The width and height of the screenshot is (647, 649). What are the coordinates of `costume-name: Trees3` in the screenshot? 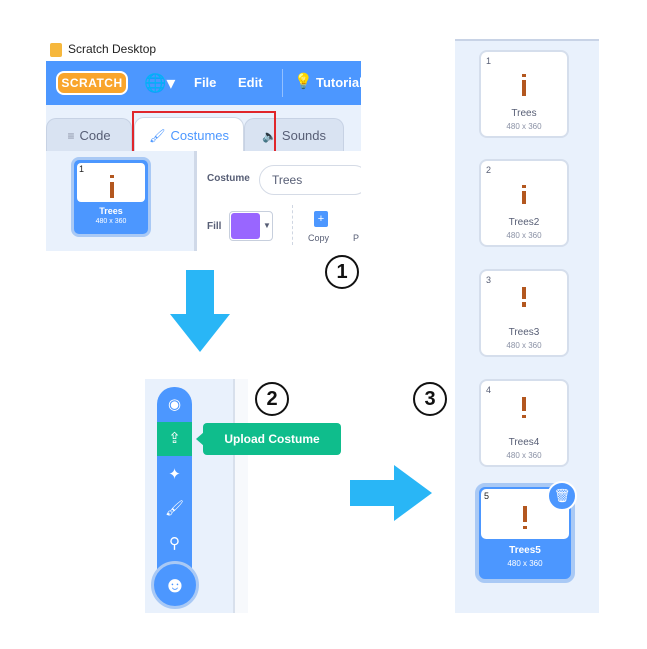 It's located at (524, 332).